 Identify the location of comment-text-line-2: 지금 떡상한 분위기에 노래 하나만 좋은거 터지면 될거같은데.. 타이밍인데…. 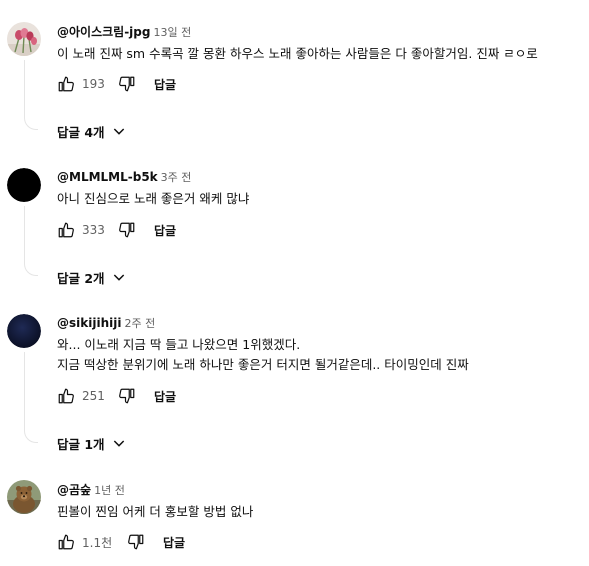
(263, 364).